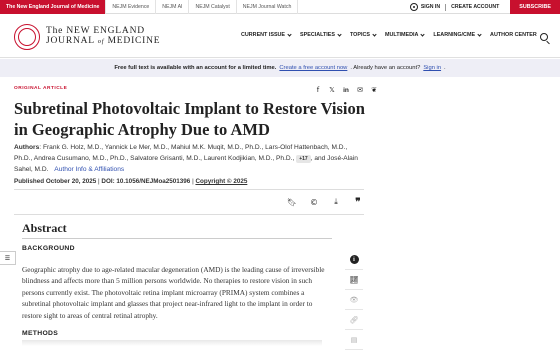 This screenshot has width=560, height=350. What do you see at coordinates (303, 159) in the screenshot?
I see `more-authors-button: +17` at bounding box center [303, 159].